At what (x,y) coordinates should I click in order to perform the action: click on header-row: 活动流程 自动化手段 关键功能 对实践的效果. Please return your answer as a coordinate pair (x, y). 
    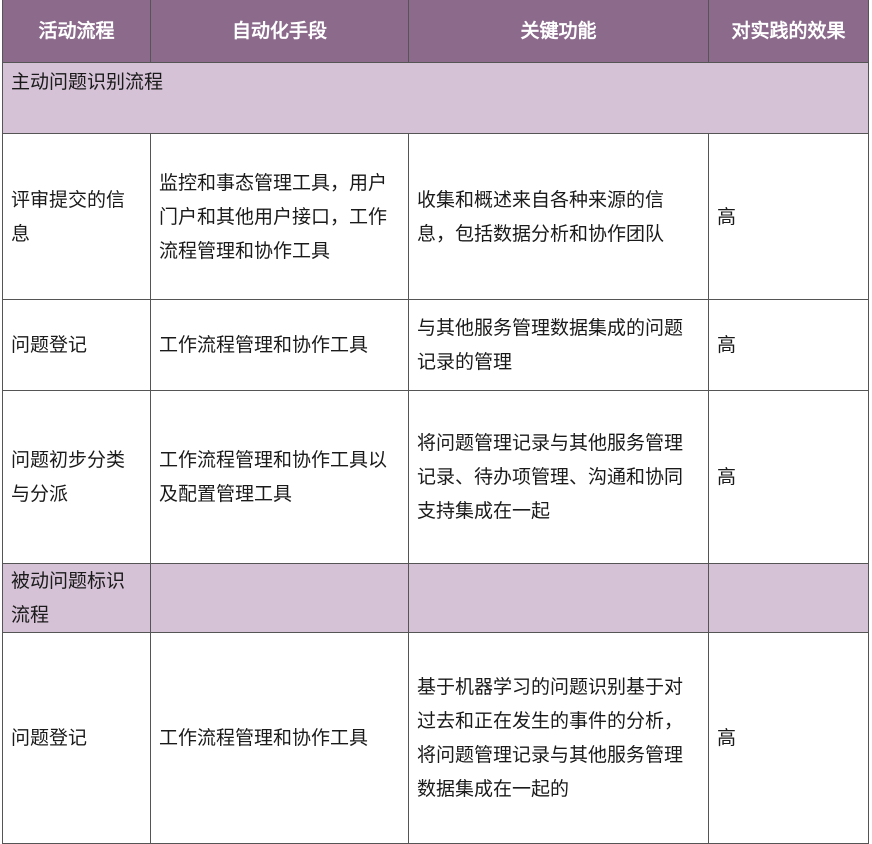
    Looking at the image, I should click on (435, 31).